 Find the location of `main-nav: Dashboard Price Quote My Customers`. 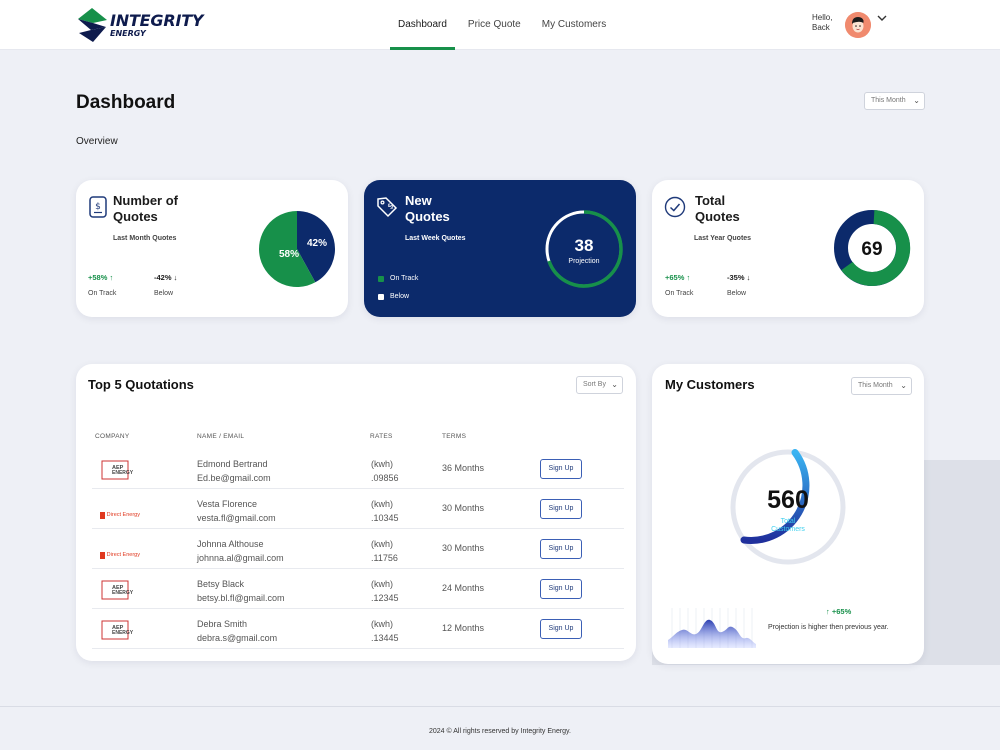

main-nav: Dashboard Price Quote My Customers is located at coordinates (504, 25).